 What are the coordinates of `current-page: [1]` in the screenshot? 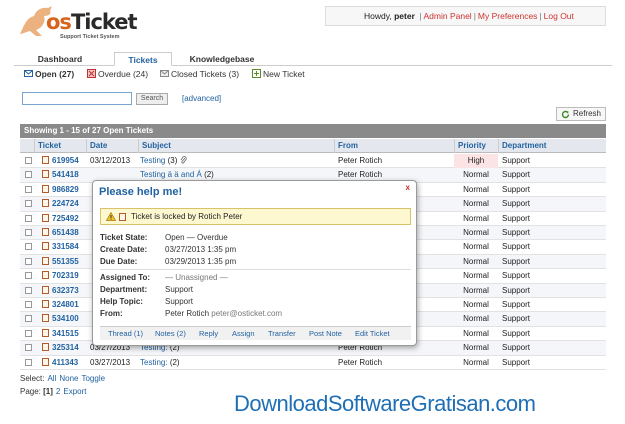 It's located at (48, 391).